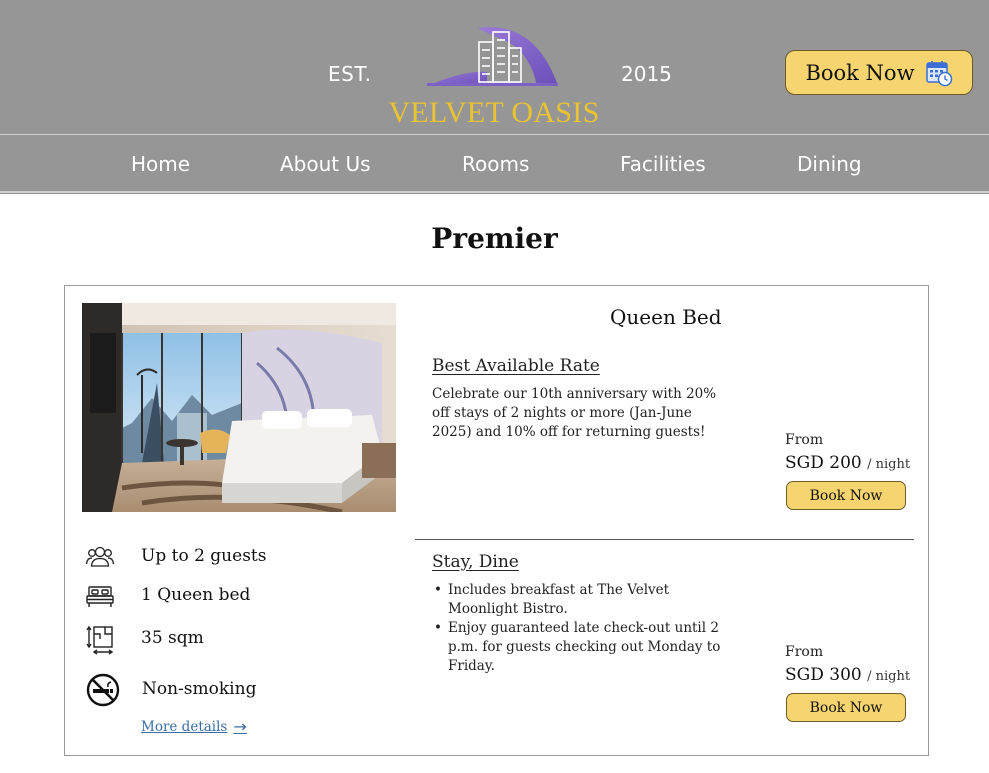  What do you see at coordinates (103, 690) in the screenshot?
I see `no-smoking-icon` at bounding box center [103, 690].